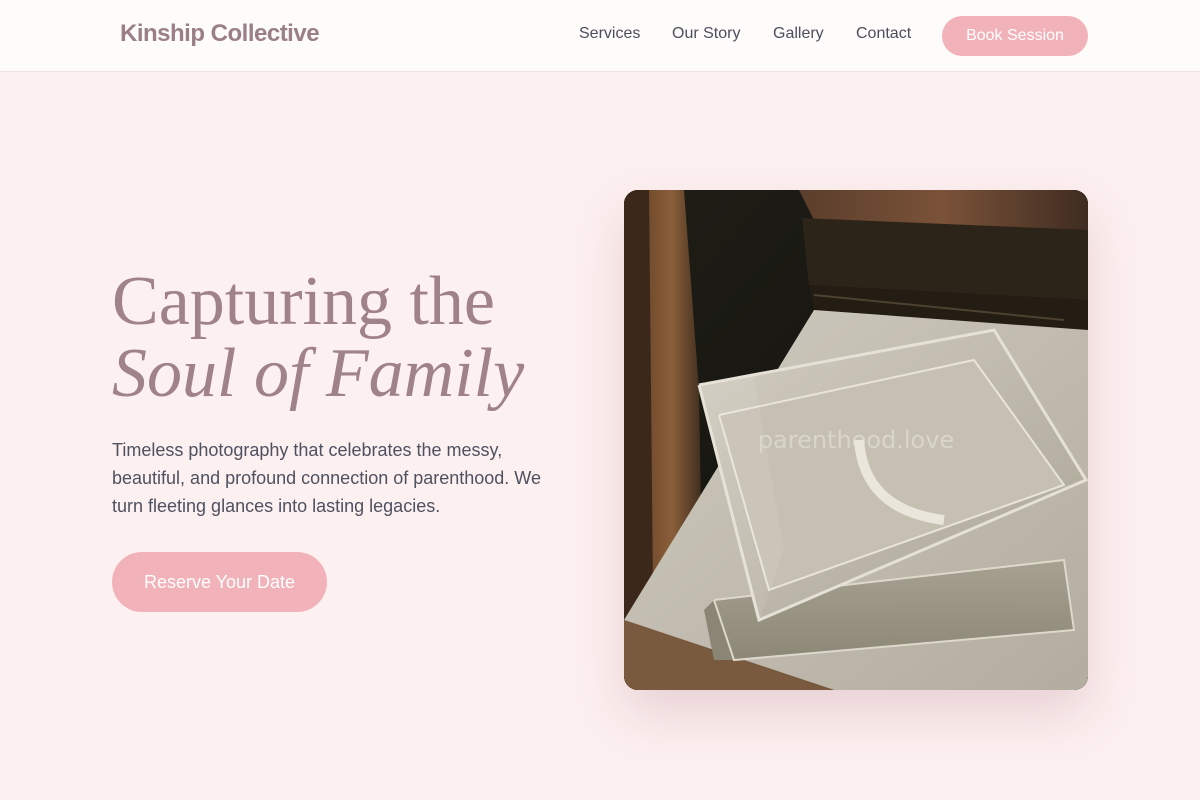 The width and height of the screenshot is (1200, 800). What do you see at coordinates (883, 34) in the screenshot?
I see `nav-link-contact: Contact` at bounding box center [883, 34].